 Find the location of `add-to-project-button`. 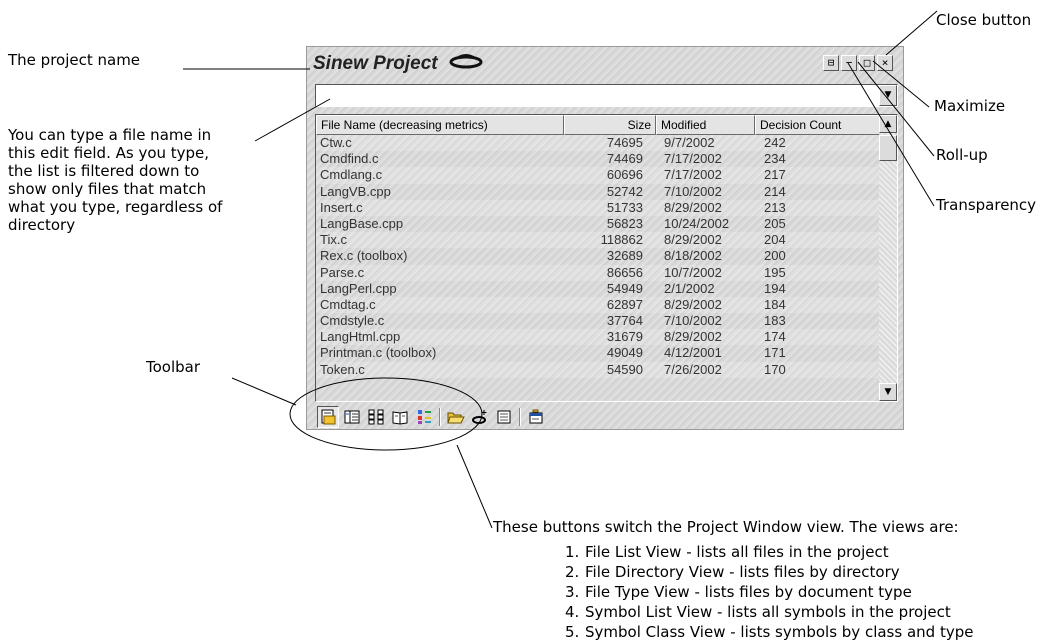

add-to-project-button is located at coordinates (480, 417).